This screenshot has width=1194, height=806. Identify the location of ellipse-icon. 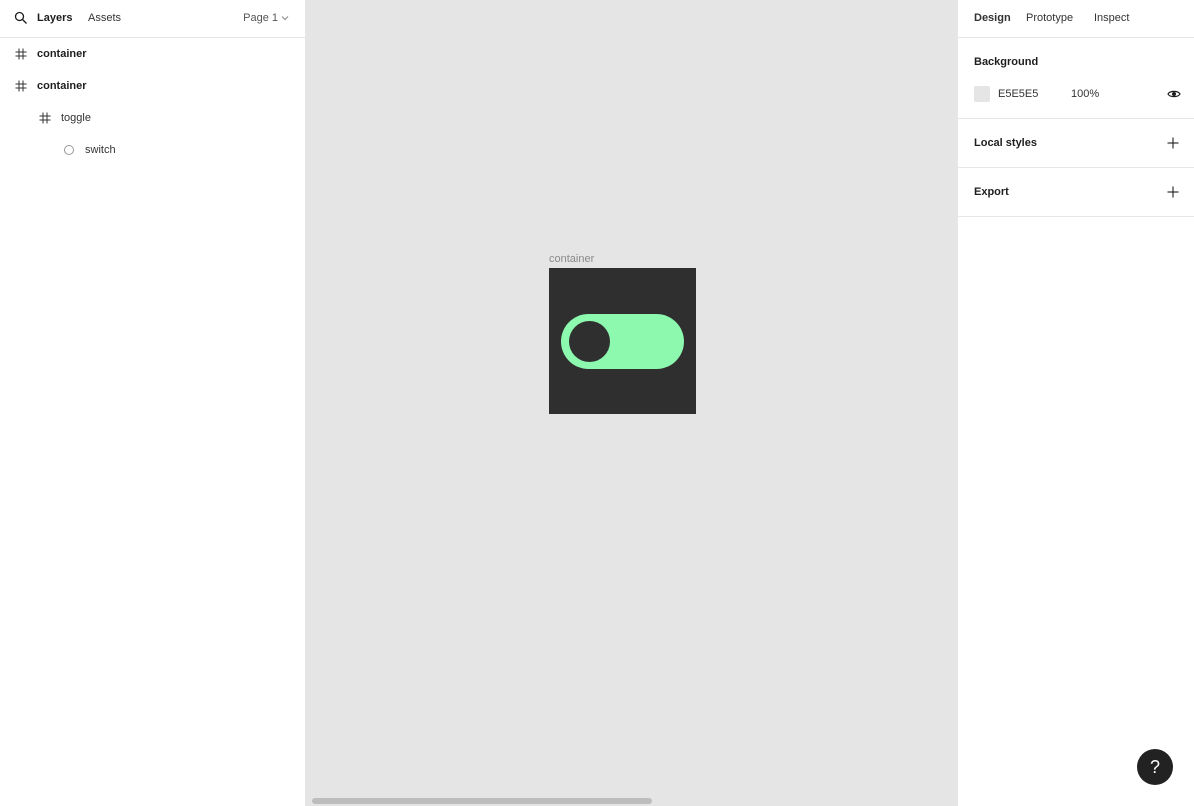
(69, 150).